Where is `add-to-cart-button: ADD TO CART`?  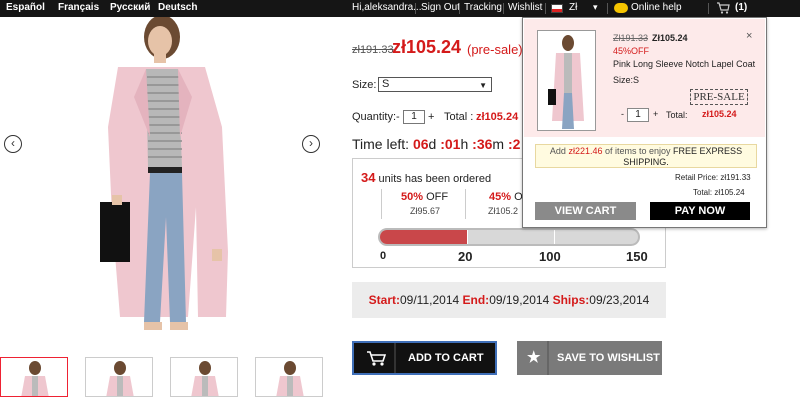
add-to-cart-button: ADD TO CART is located at coordinates (424, 358).